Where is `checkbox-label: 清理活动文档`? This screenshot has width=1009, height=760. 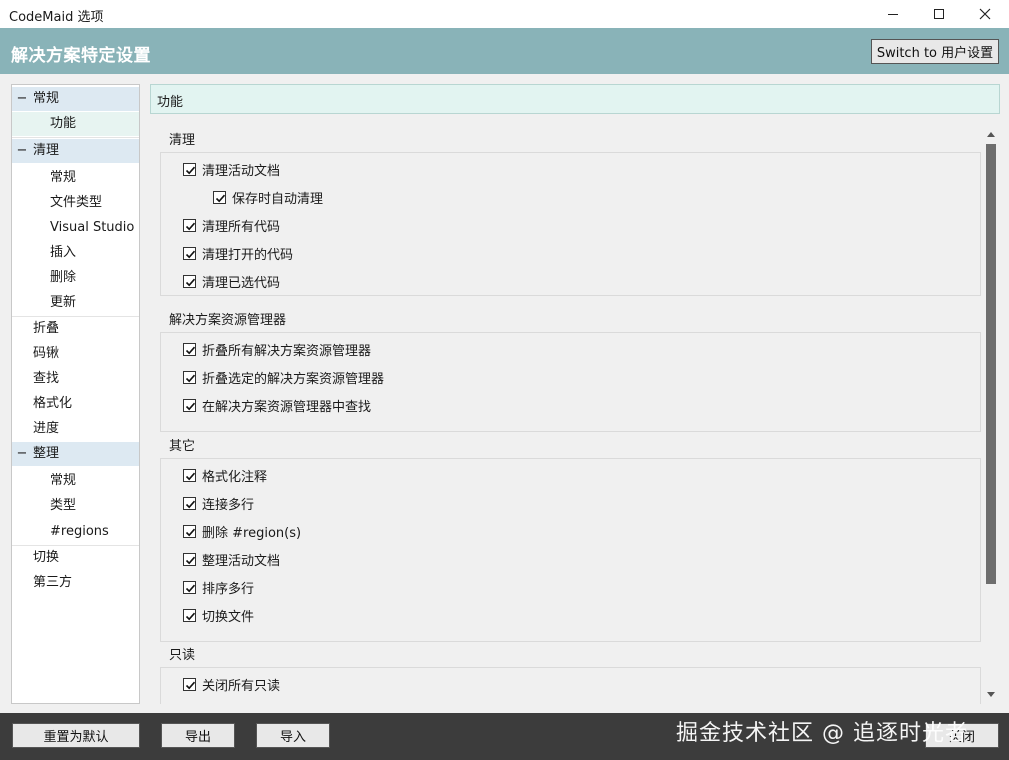
checkbox-label: 清理活动文档 is located at coordinates (241, 171).